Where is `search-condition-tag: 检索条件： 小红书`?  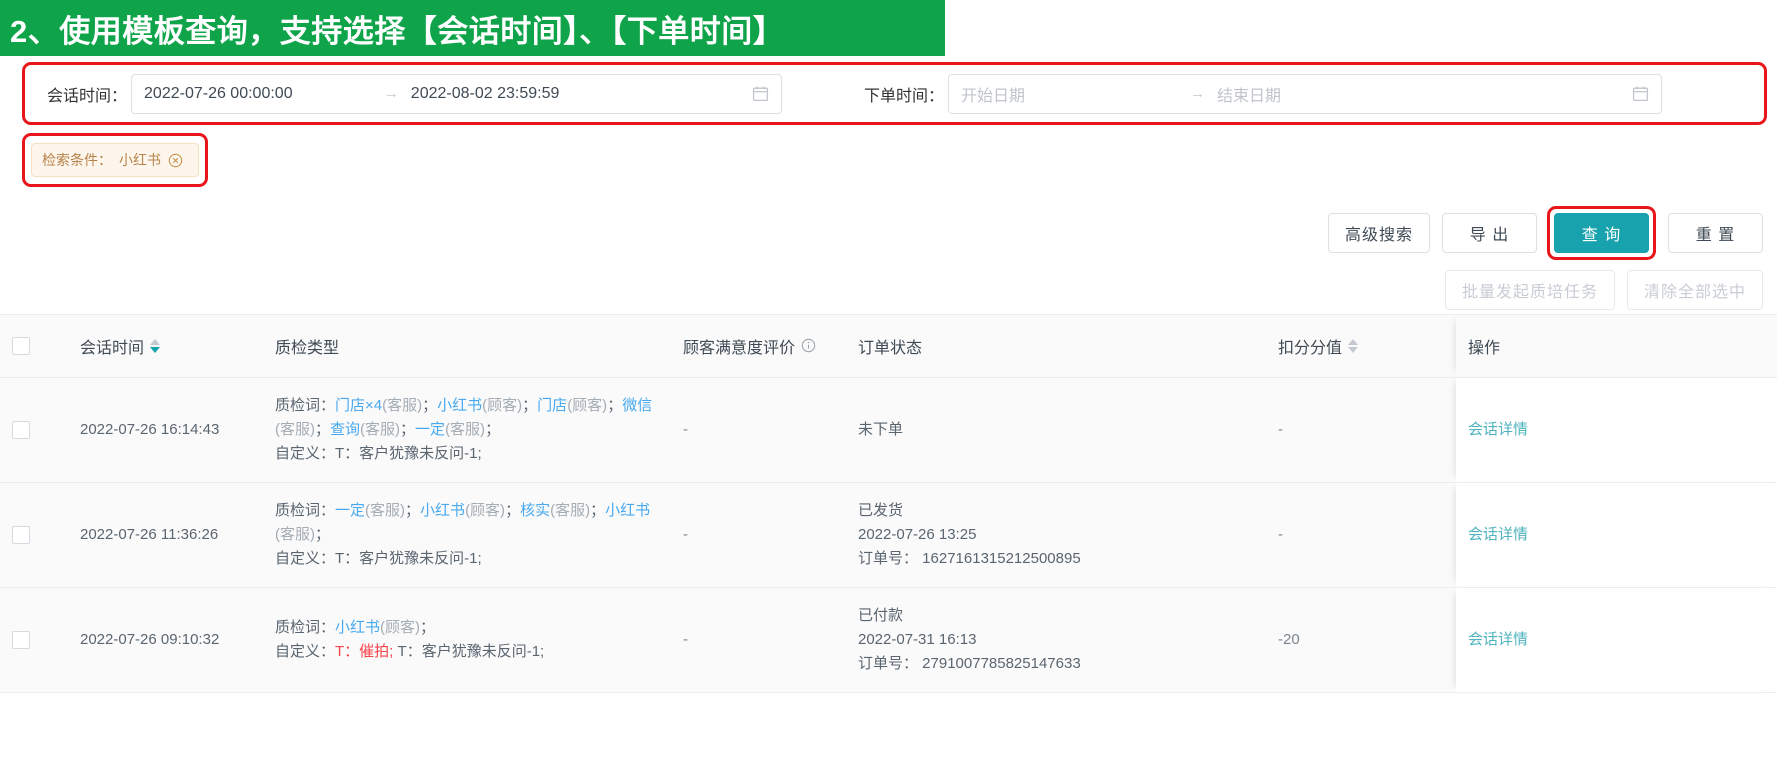
search-condition-tag: 检索条件： 小红书 is located at coordinates (115, 160).